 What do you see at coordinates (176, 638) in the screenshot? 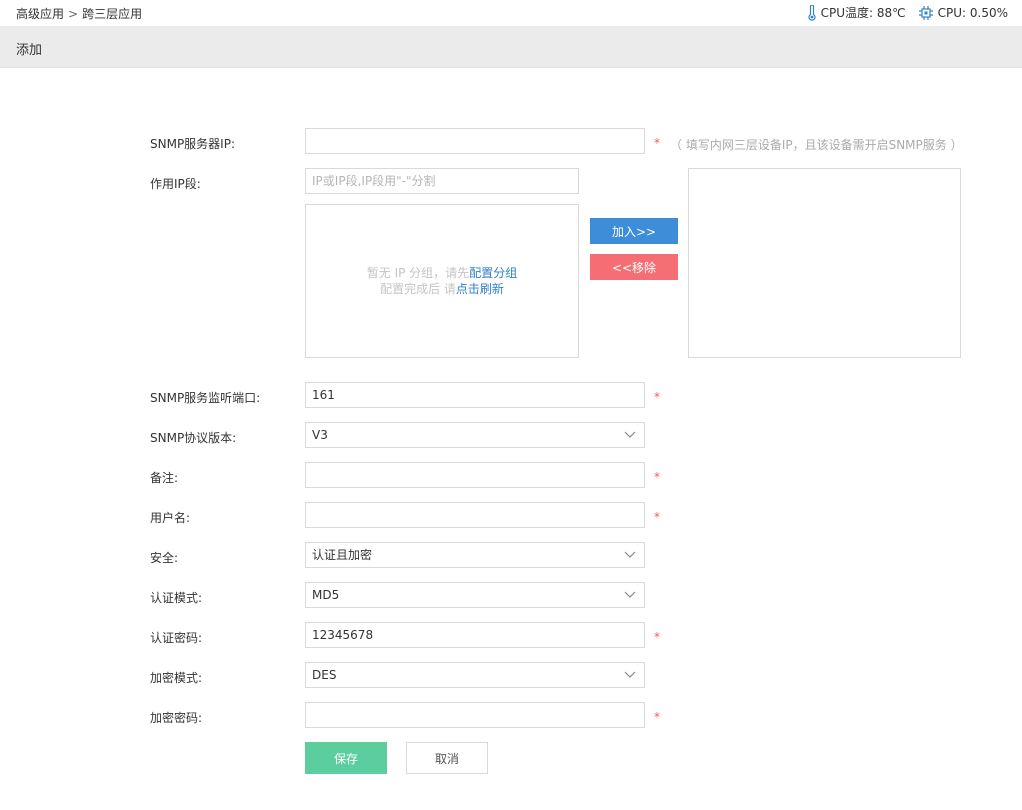
I see `auth-password-label: 认证密码:` at bounding box center [176, 638].